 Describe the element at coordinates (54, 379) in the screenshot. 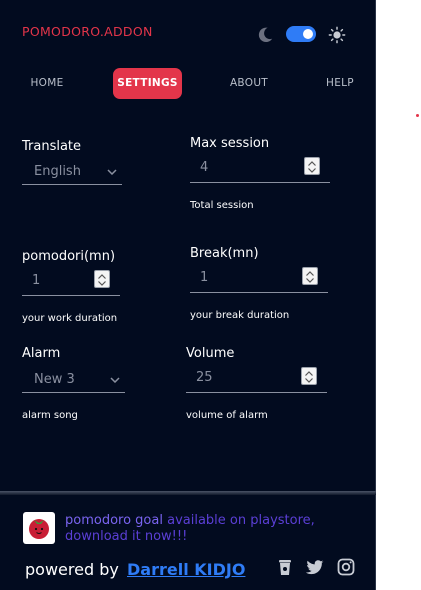

I see `alarm-value: New 3` at that location.